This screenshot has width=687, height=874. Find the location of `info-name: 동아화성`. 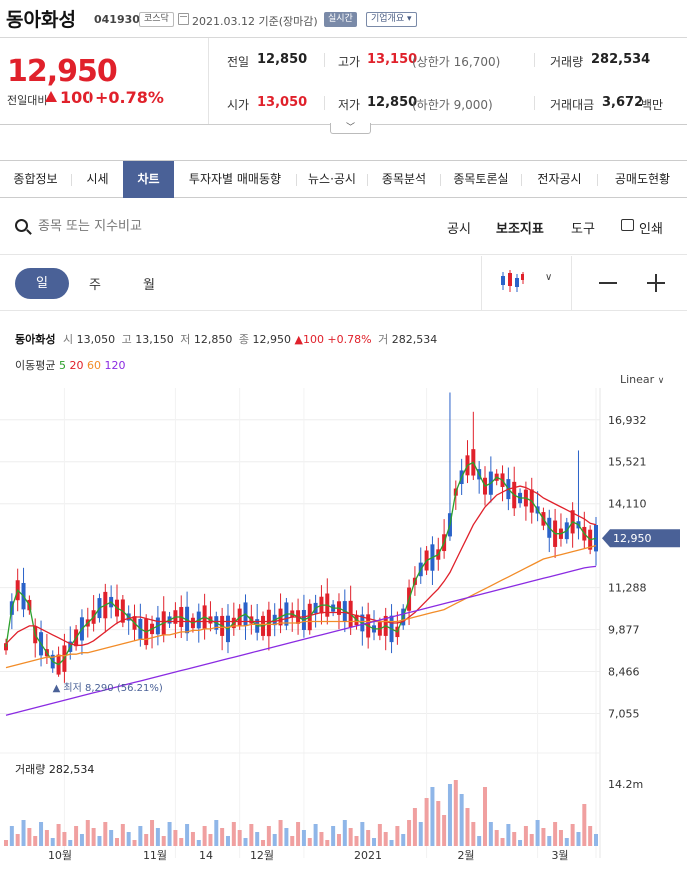

info-name: 동아화성 is located at coordinates (35, 339).